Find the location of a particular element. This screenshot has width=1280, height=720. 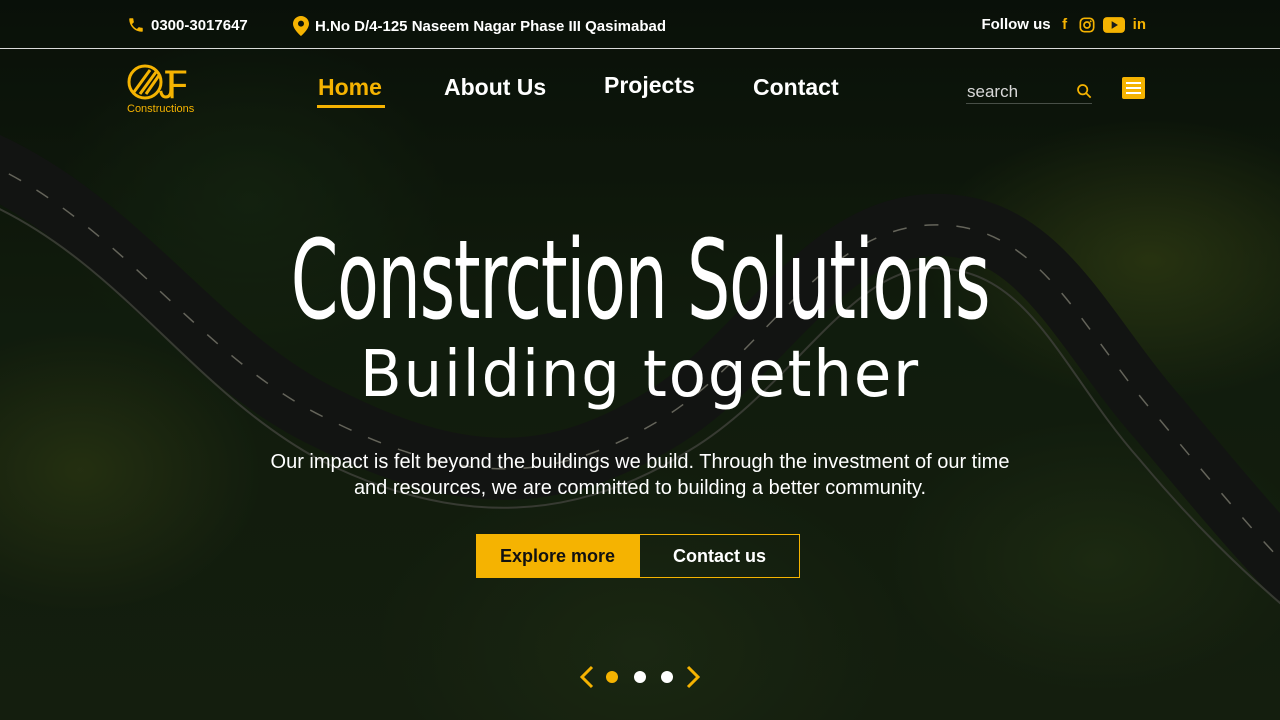

search-box is located at coordinates (1029, 92).